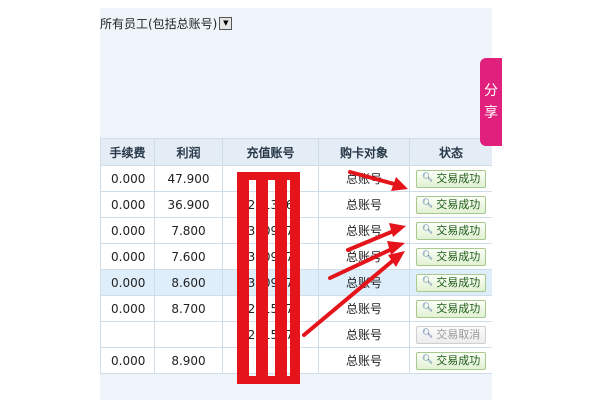 This screenshot has width=600, height=400. I want to click on annotation-arrowheads, so click(397, 222).